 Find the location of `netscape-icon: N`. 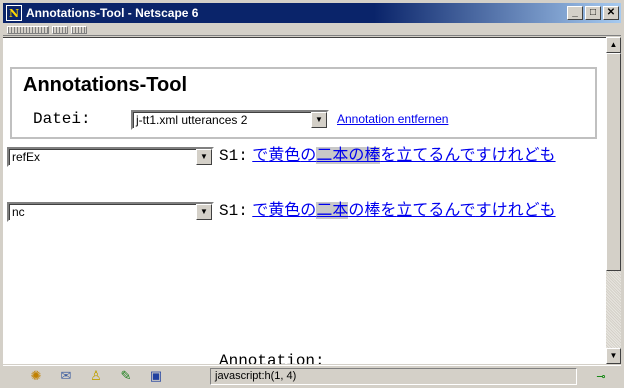

netscape-icon: N is located at coordinates (14, 13).